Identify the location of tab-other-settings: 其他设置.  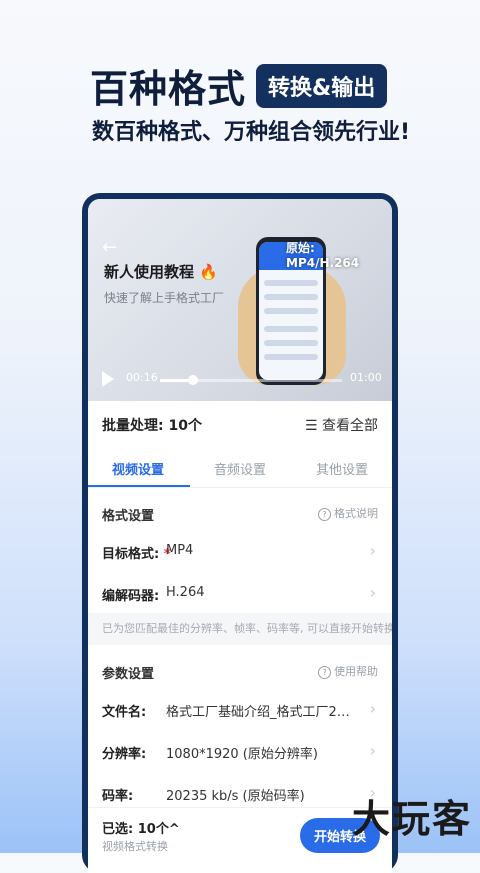
(342, 468).